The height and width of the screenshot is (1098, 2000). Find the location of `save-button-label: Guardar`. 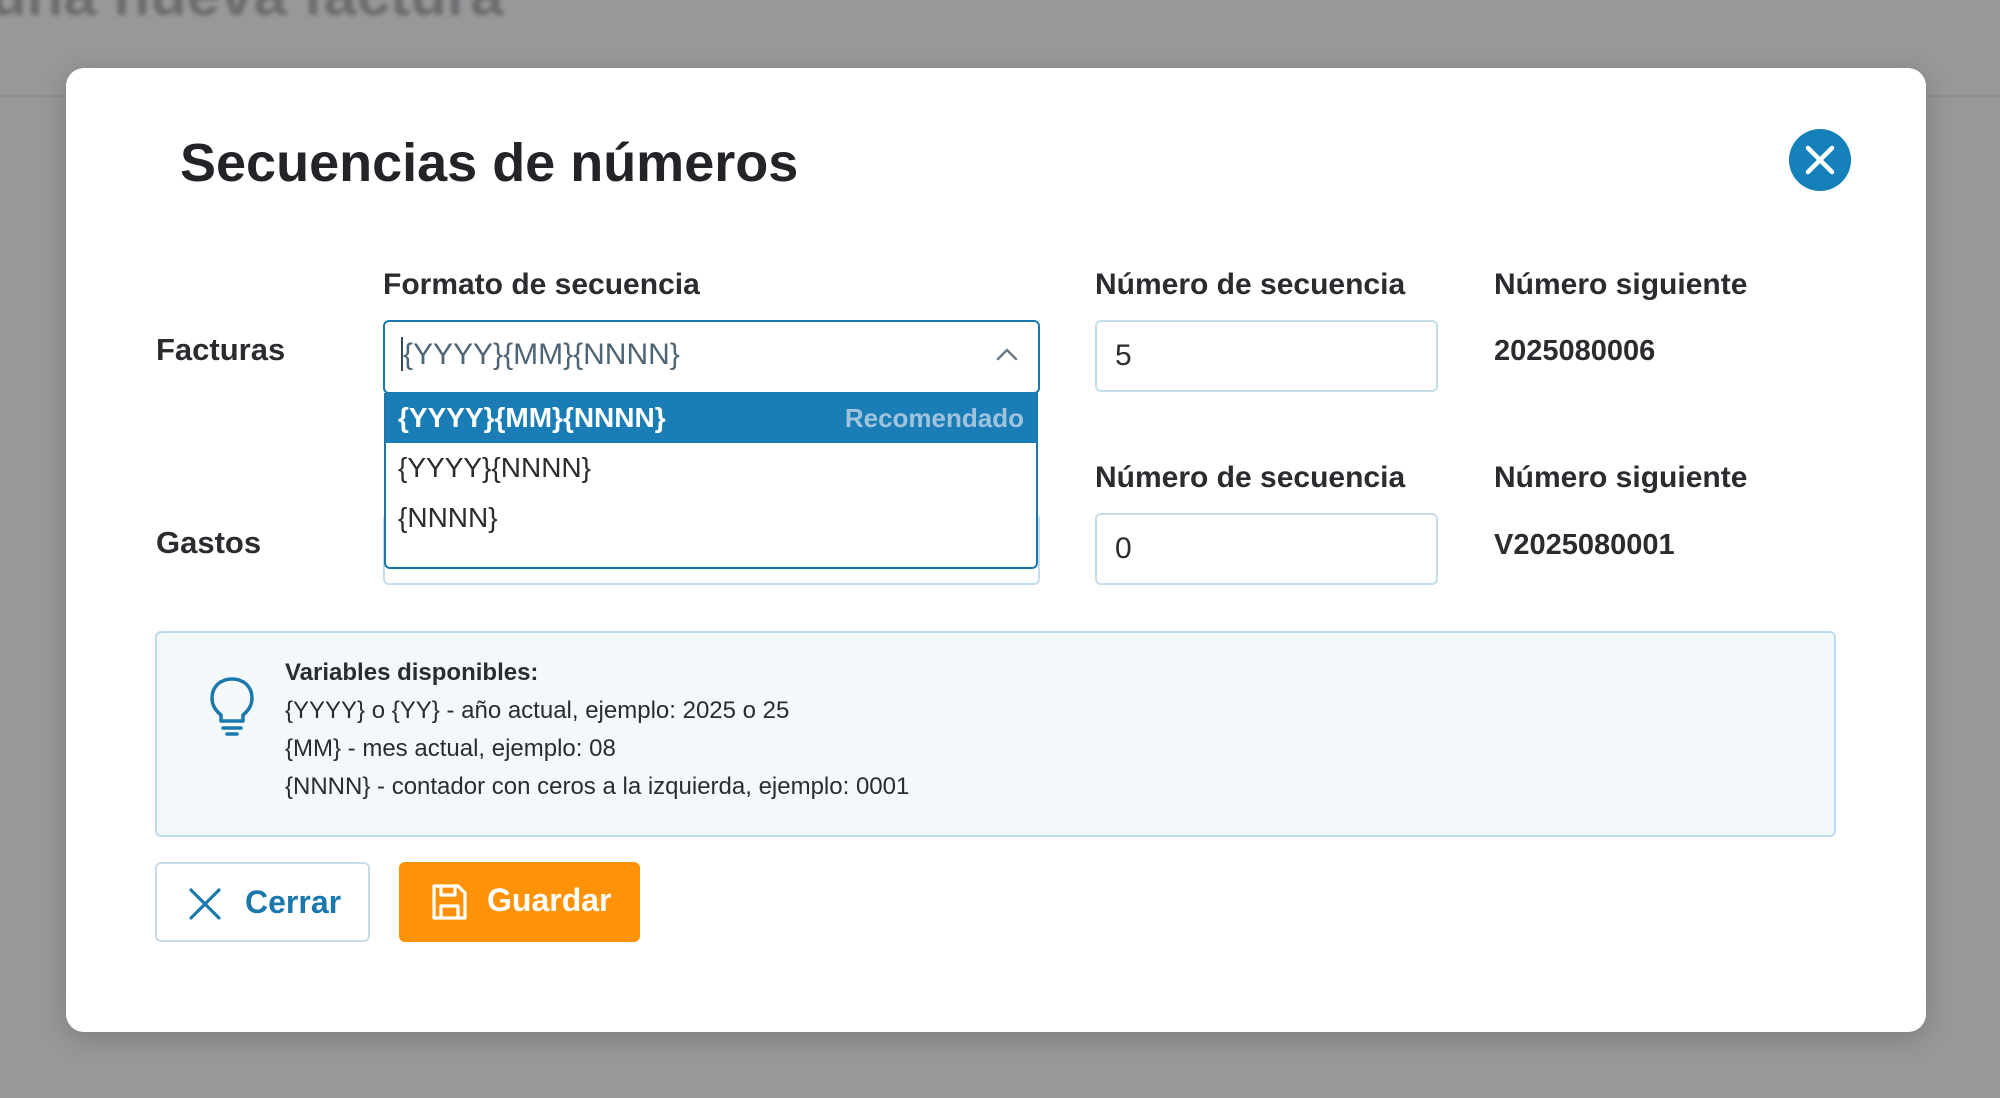

save-button-label: Guardar is located at coordinates (549, 900).